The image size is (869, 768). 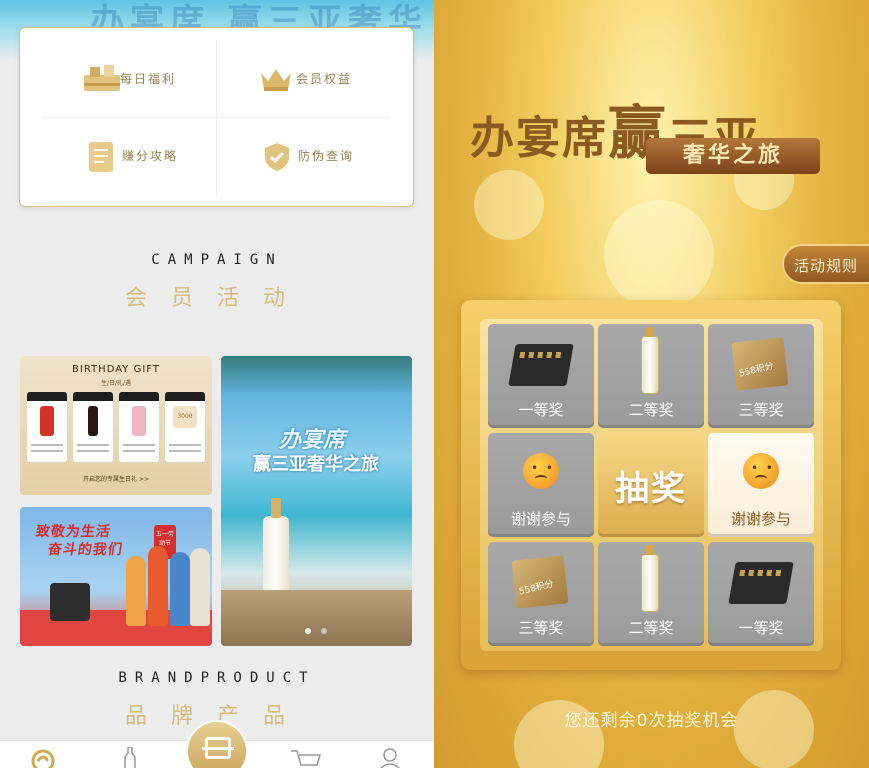 I want to click on gift-store-icon, so click(x=101, y=78).